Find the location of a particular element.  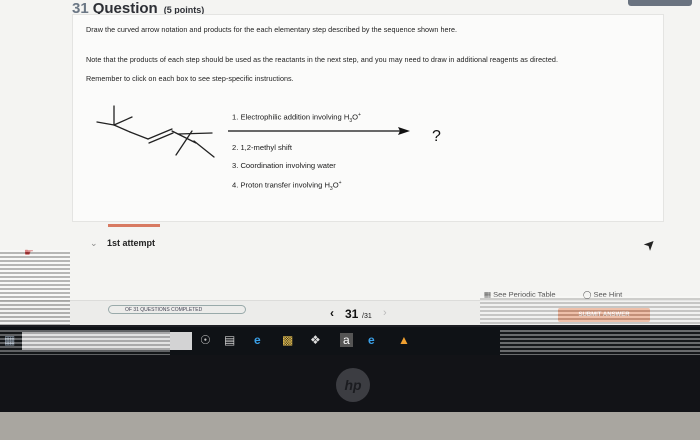

attempt-label: 1st attempt is located at coordinates (131, 243).